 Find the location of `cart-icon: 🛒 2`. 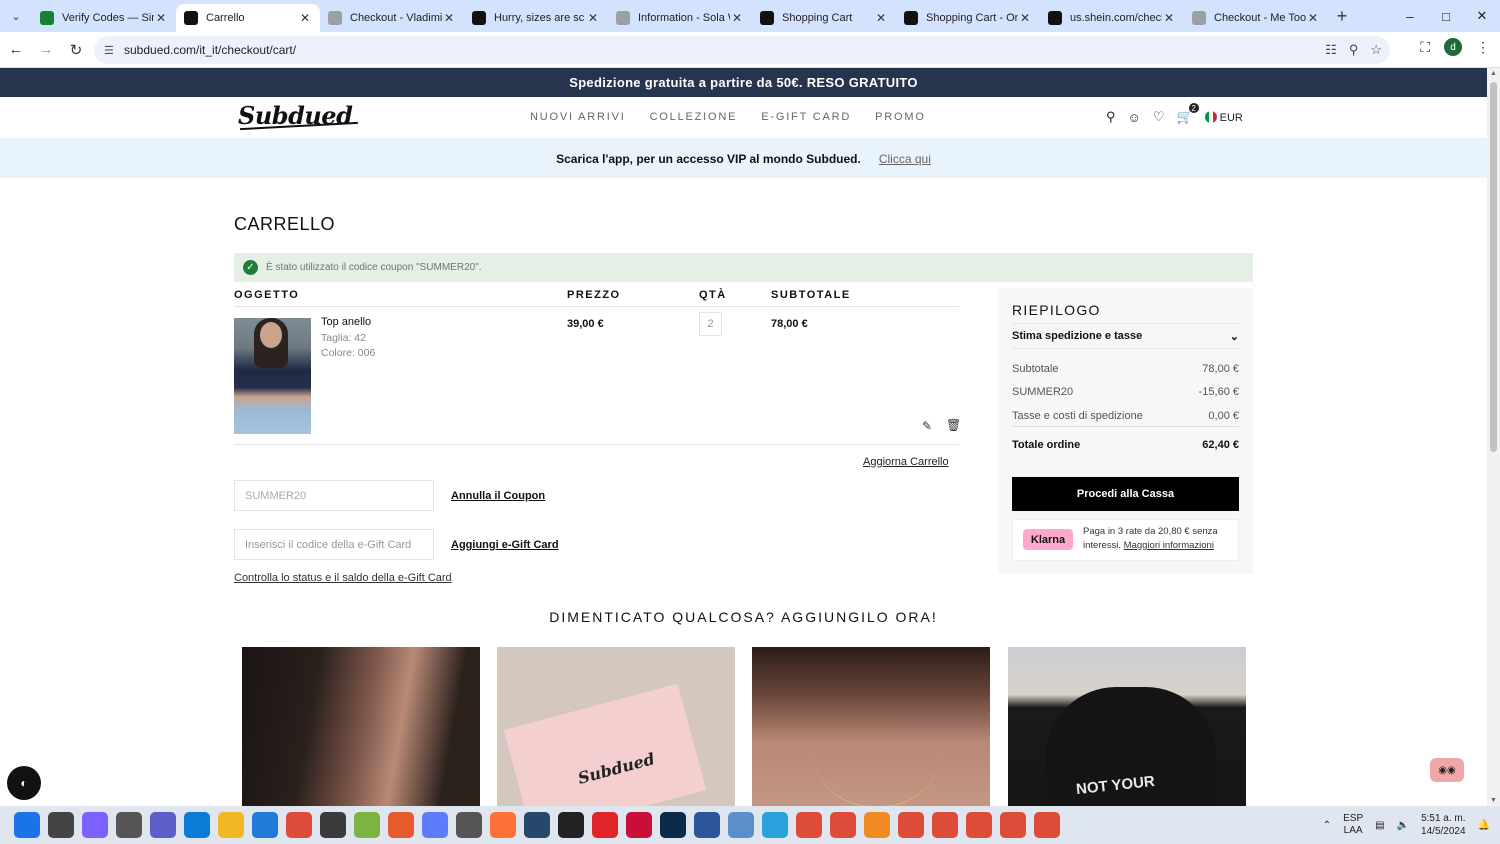

cart-icon: 🛒 2 is located at coordinates (1187, 114).